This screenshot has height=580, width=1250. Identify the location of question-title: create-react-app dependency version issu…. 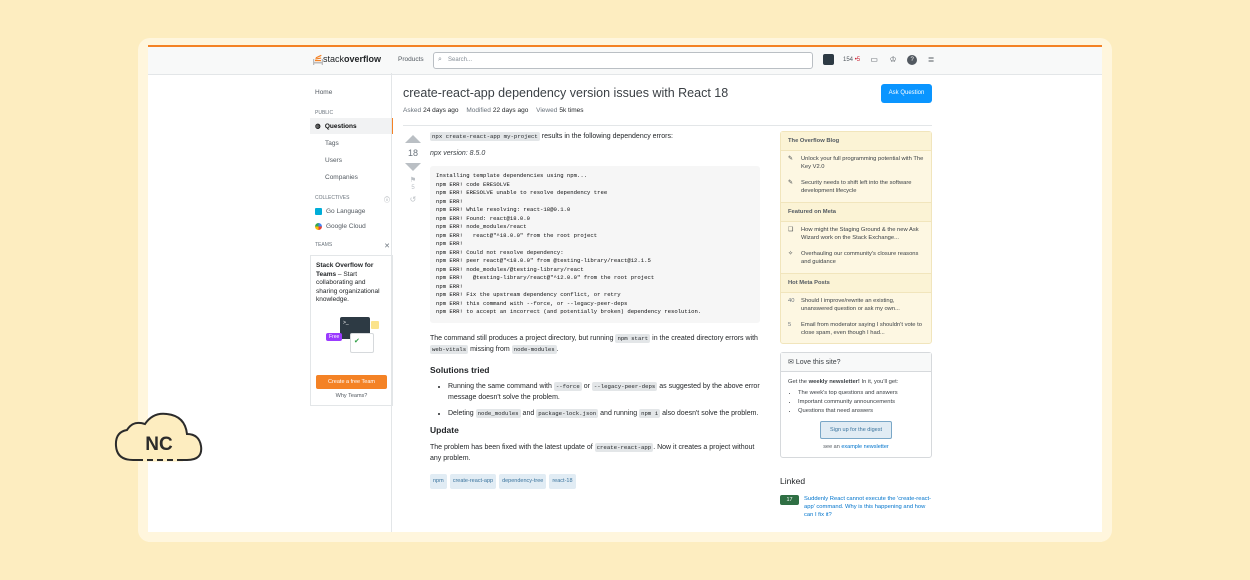
(565, 93).